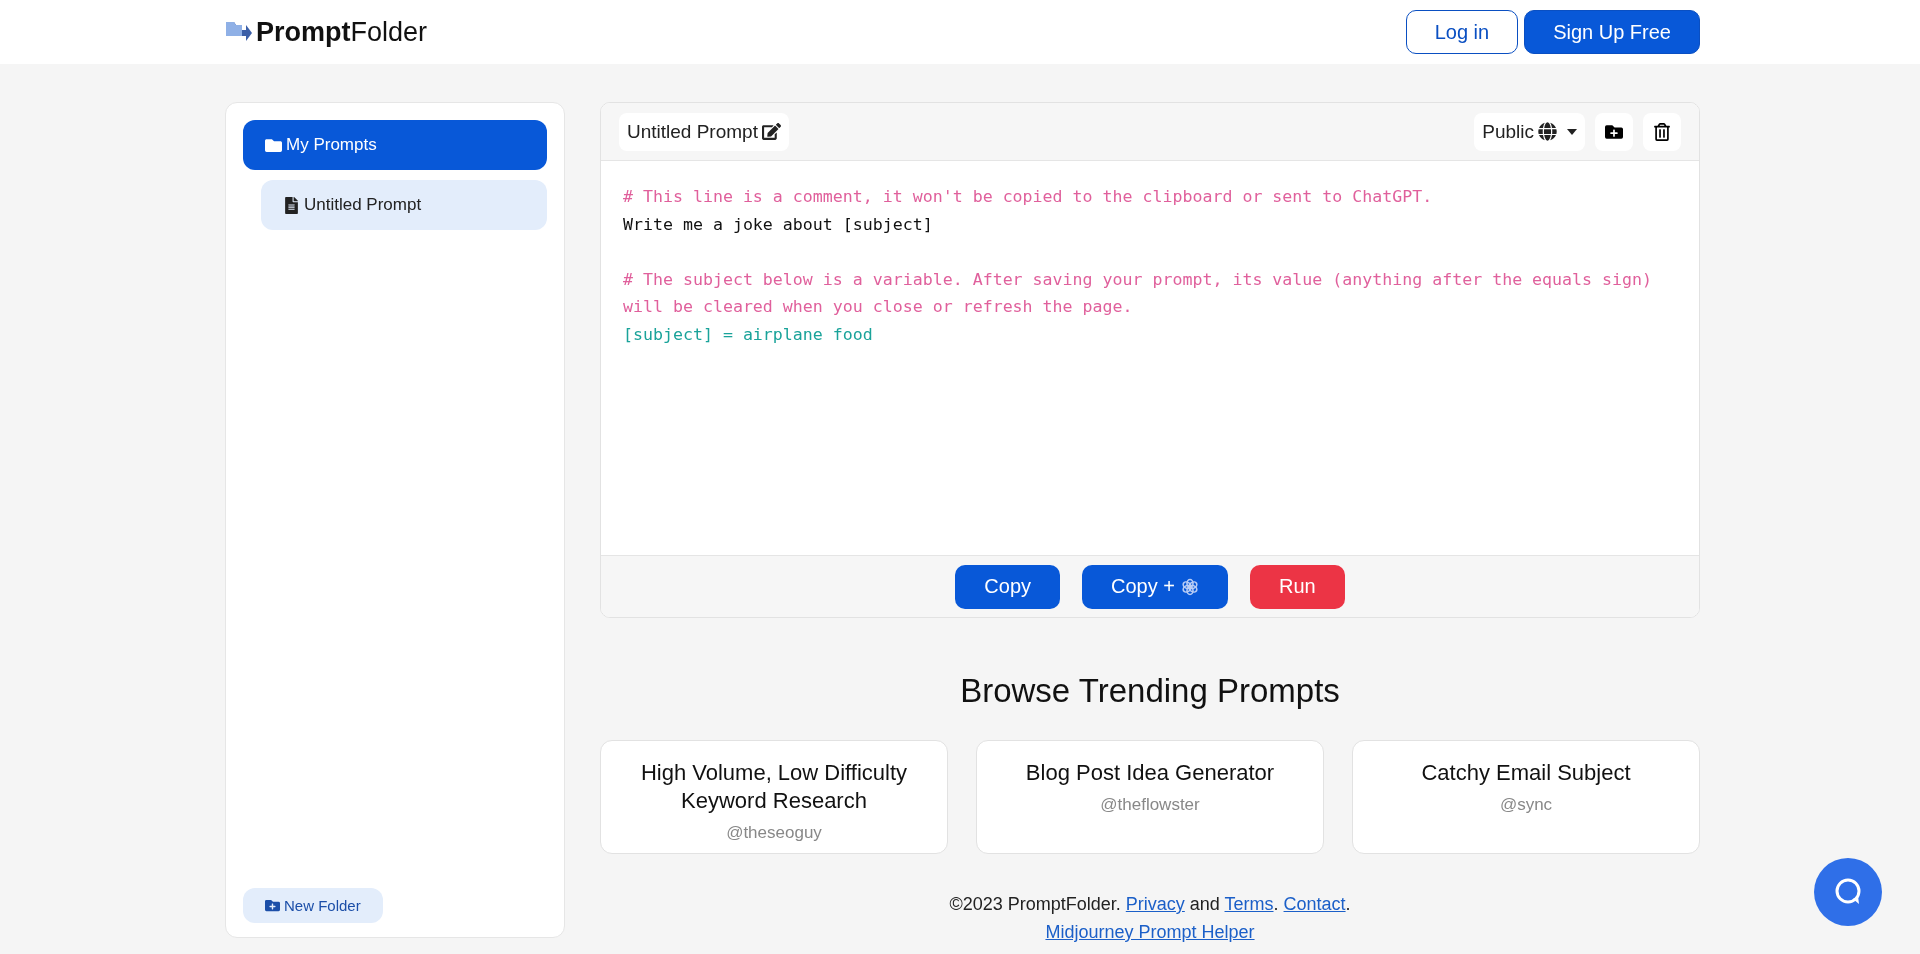  I want to click on prompt-card: Blog Post Idea Generator @theflowster, so click(1150, 797).